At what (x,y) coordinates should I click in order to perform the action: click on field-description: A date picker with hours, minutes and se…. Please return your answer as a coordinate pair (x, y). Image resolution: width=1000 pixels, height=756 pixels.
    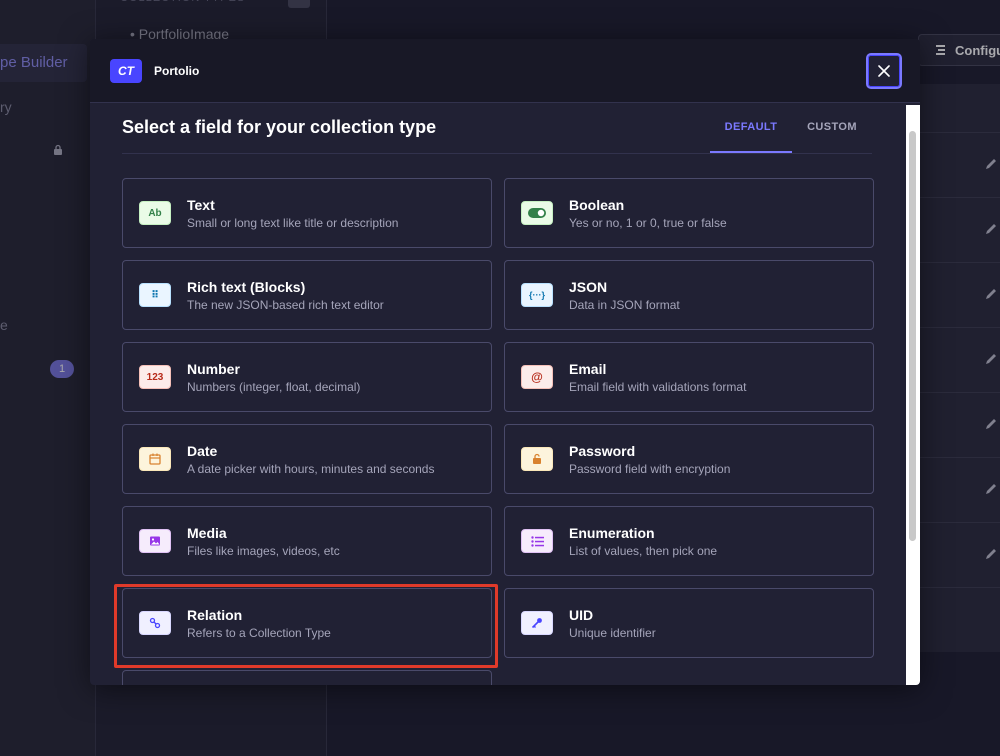
    Looking at the image, I should click on (311, 469).